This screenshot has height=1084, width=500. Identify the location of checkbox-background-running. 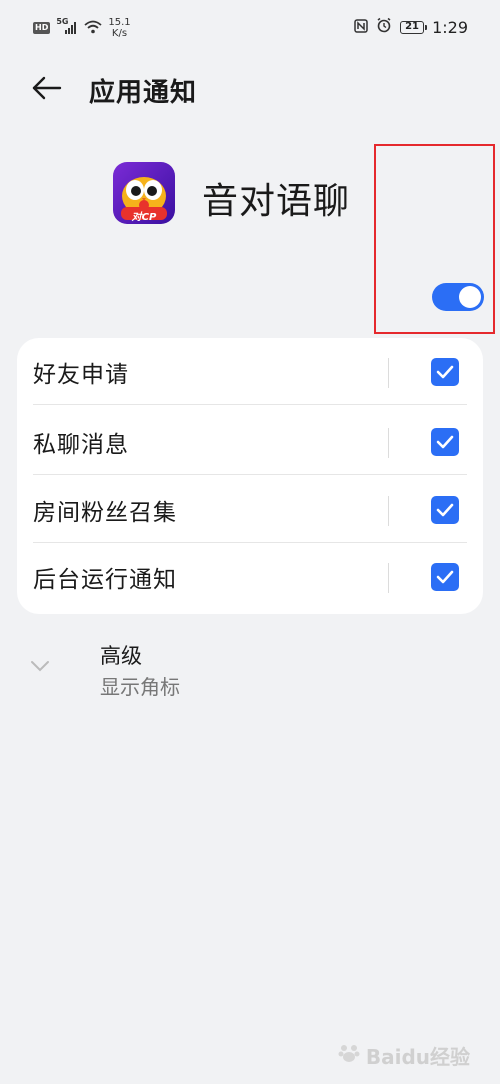
(445, 576).